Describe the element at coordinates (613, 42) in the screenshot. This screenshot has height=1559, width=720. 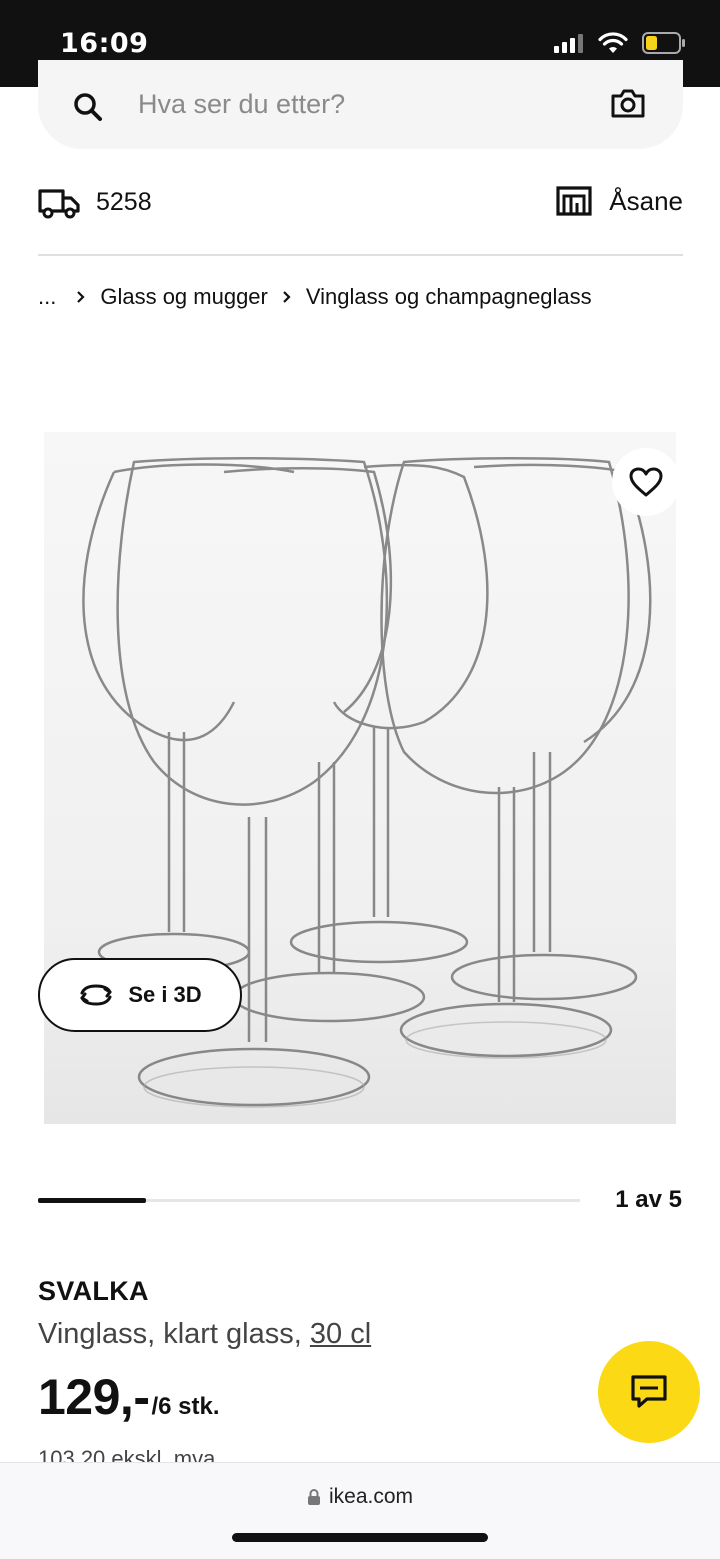
I see `wifi-icon` at that location.